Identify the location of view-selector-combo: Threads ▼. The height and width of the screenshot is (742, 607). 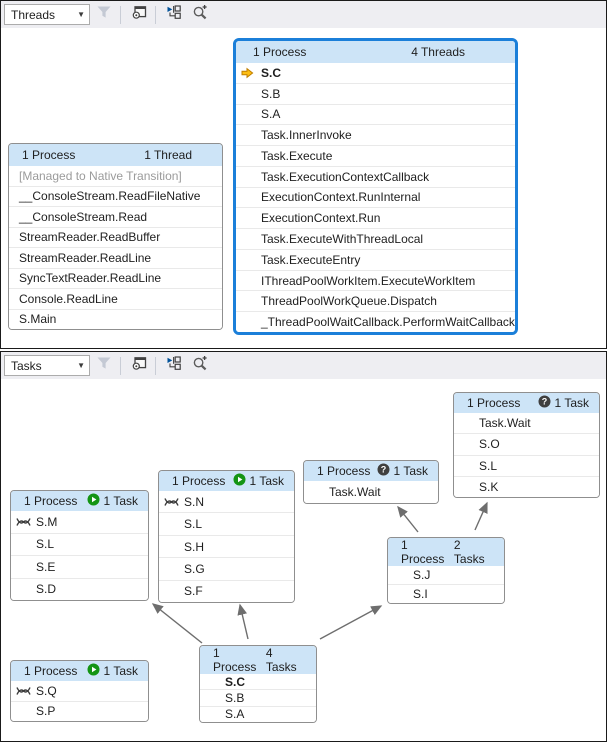
(47, 14).